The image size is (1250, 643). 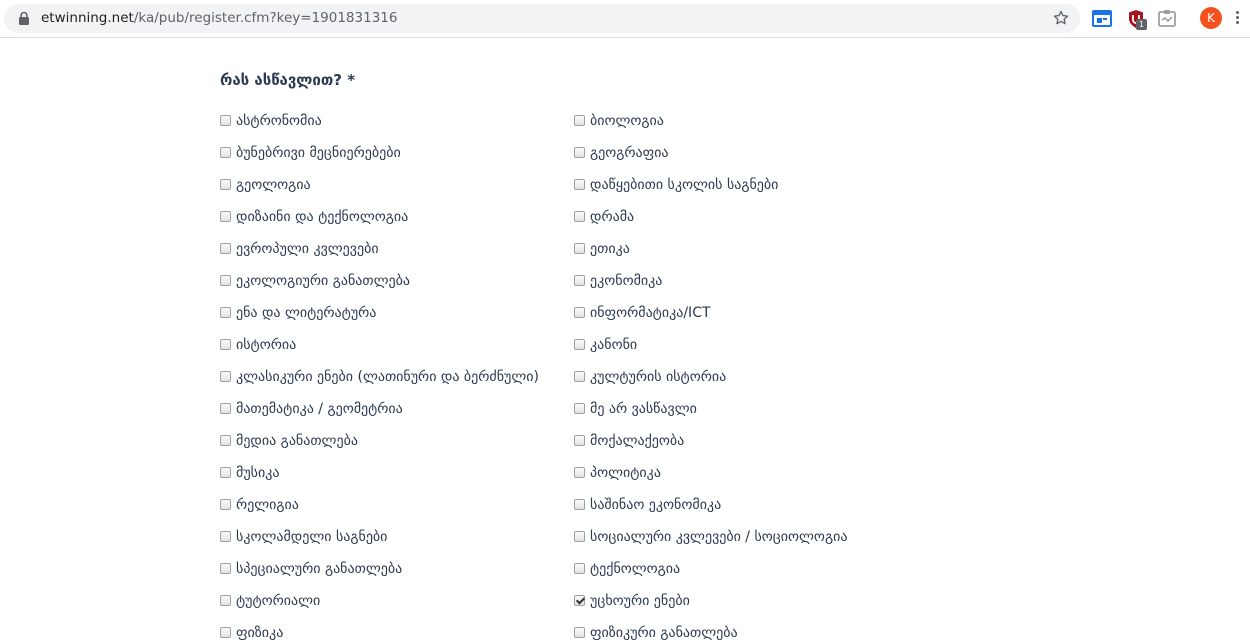 What do you see at coordinates (307, 249) in the screenshot?
I see `subject-label: ევროპული კვლევები` at bounding box center [307, 249].